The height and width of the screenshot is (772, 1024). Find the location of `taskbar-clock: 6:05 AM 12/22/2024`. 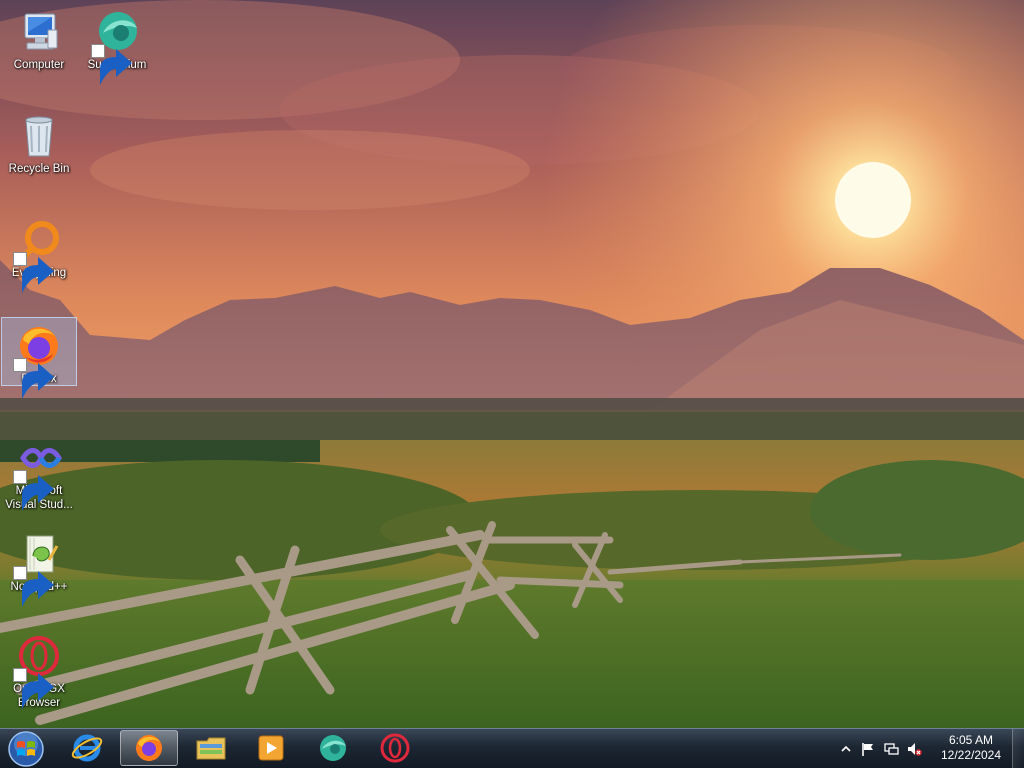

taskbar-clock: 6:05 AM 12/22/2024 is located at coordinates (971, 748).